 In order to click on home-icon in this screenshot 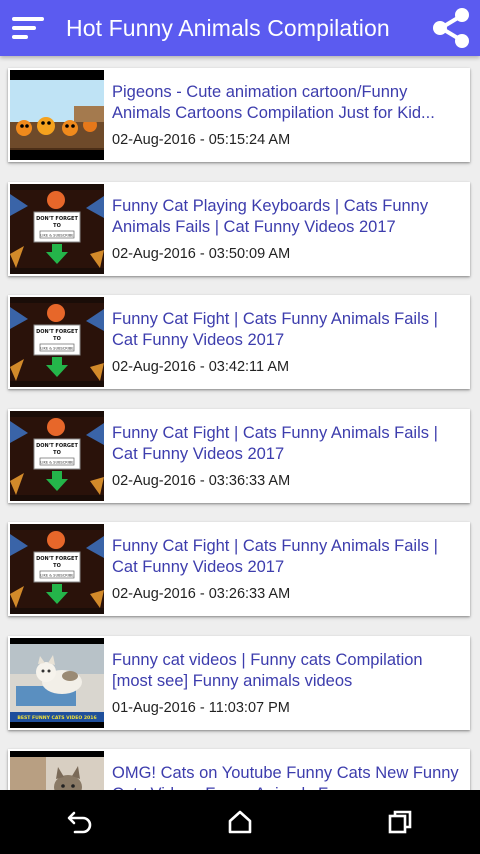, I will do `click(240, 822)`.